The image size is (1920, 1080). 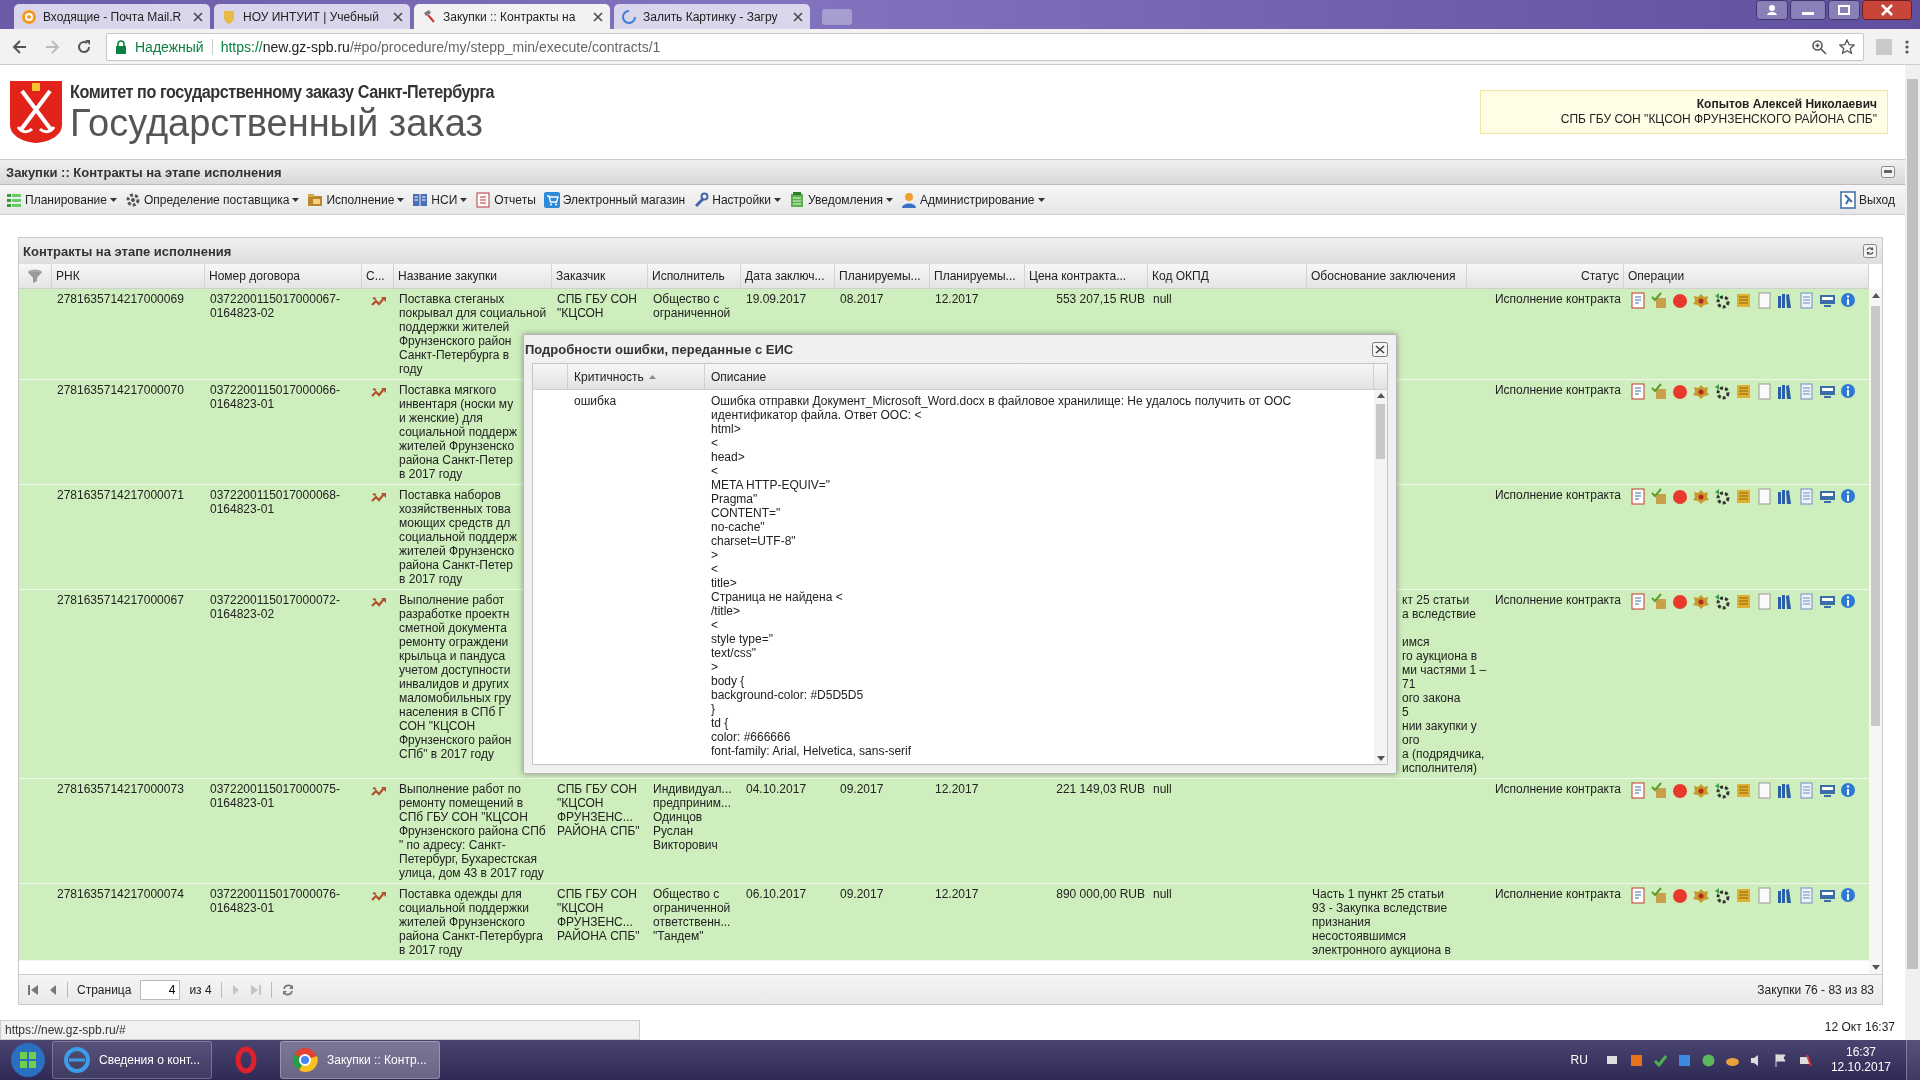 What do you see at coordinates (1100, 299) in the screenshot?
I see `contract-price: 553 207,15 RUB` at bounding box center [1100, 299].